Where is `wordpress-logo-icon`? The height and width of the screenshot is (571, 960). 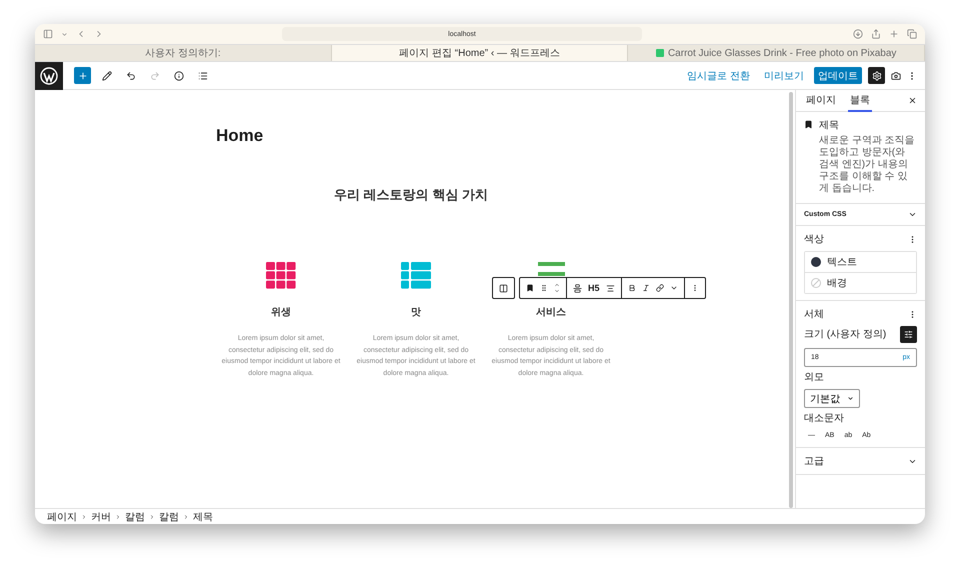
wordpress-logo-icon is located at coordinates (49, 75).